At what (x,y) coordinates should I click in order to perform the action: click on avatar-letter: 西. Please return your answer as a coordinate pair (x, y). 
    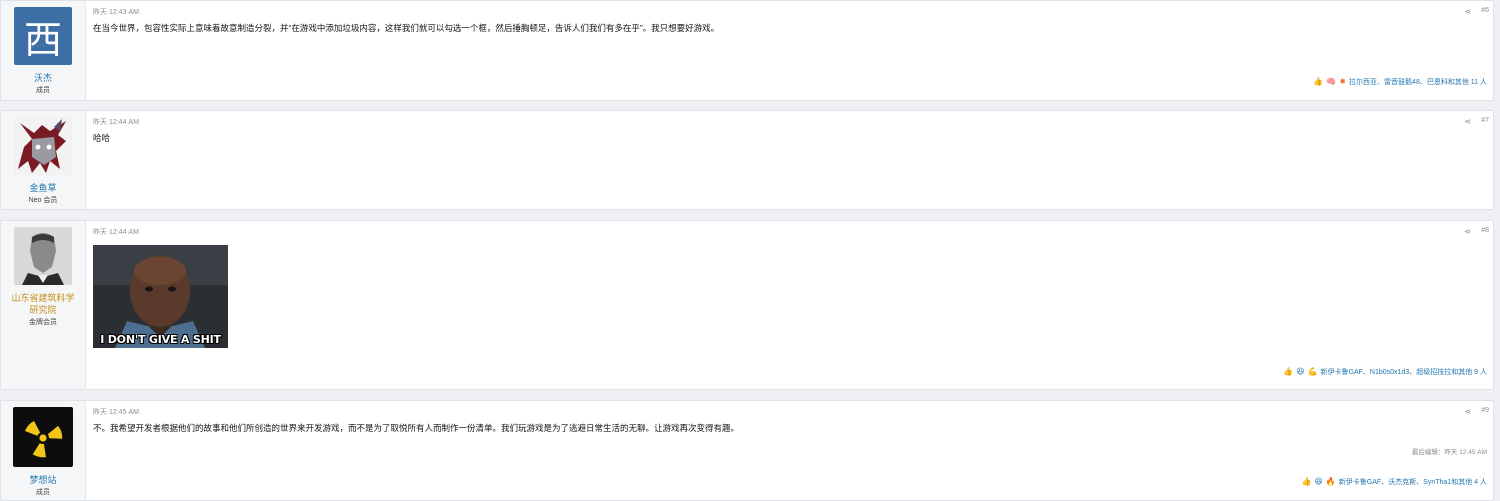
    Looking at the image, I should click on (42, 39).